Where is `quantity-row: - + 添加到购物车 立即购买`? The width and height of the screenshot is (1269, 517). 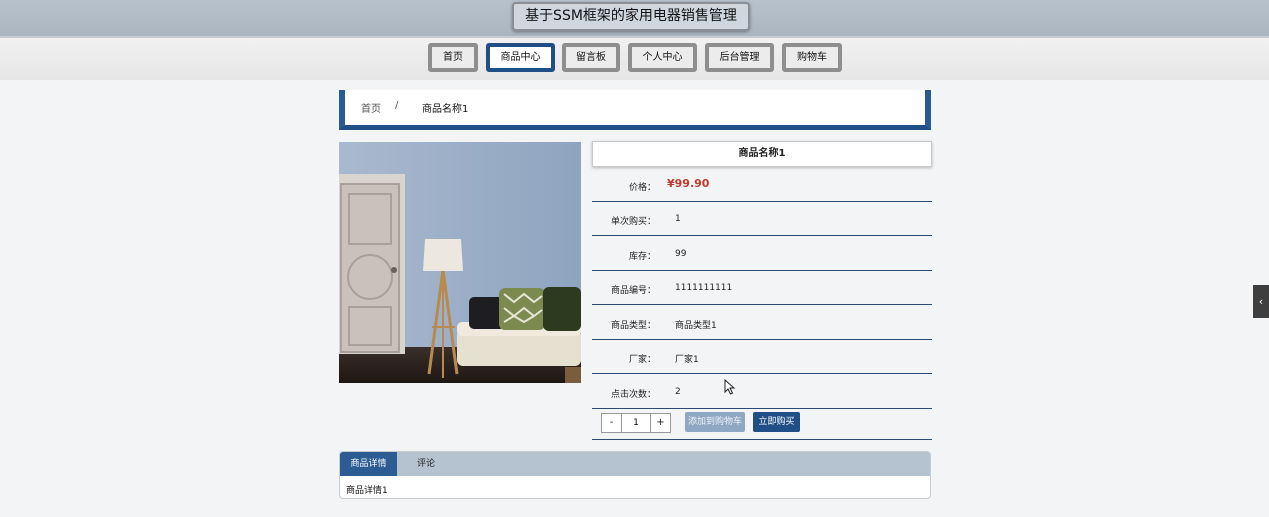
quantity-row: - + 添加到购物车 立即购买 is located at coordinates (762, 424).